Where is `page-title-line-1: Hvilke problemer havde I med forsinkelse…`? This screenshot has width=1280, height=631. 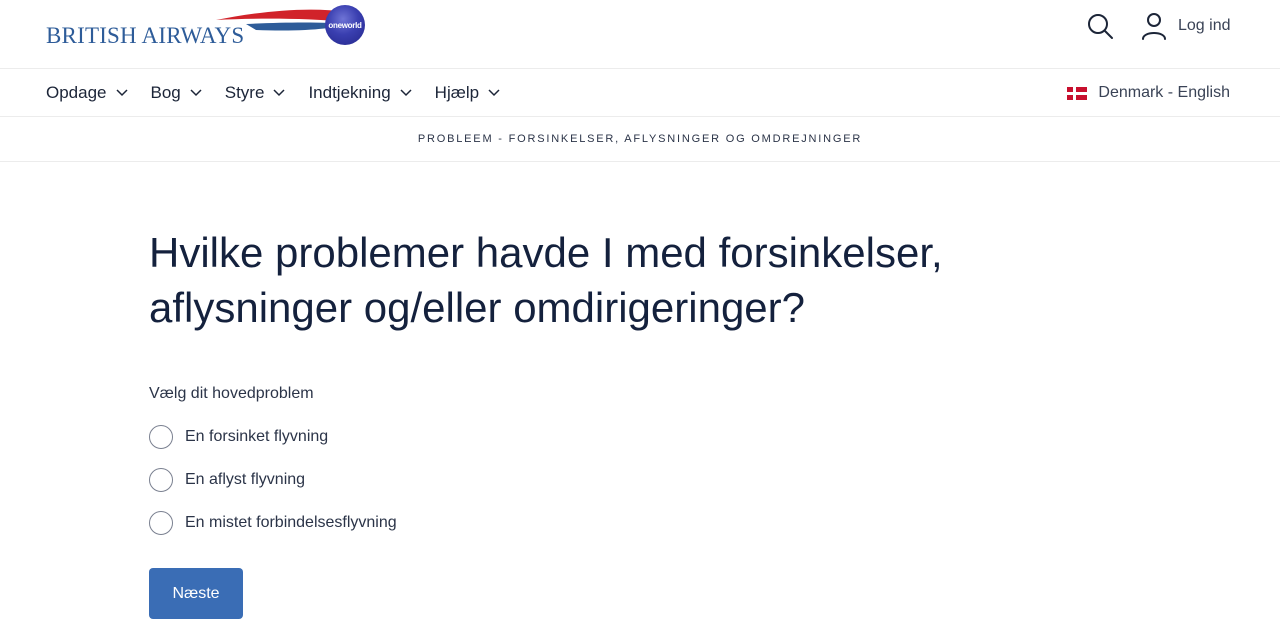
page-title-line-1: Hvilke problemer havde I med forsinkelse… is located at coordinates (546, 252).